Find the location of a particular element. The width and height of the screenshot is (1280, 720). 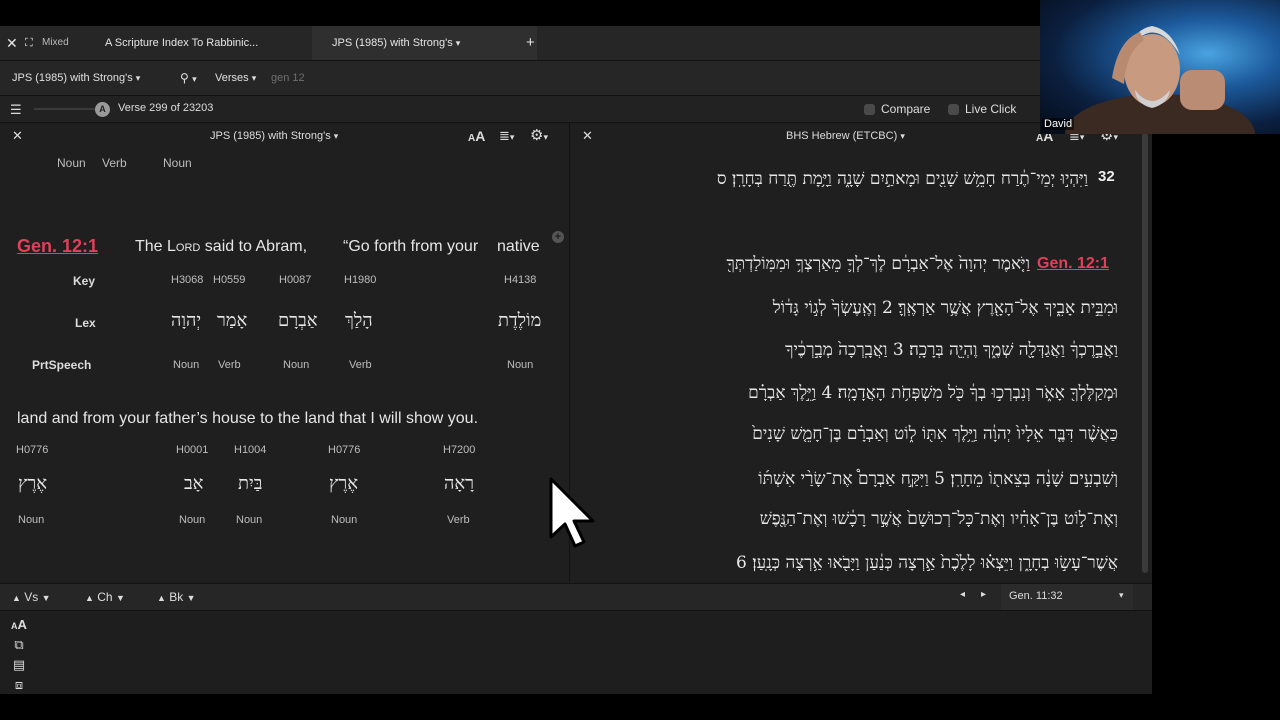

strongs-key: H3068 is located at coordinates (187, 280).